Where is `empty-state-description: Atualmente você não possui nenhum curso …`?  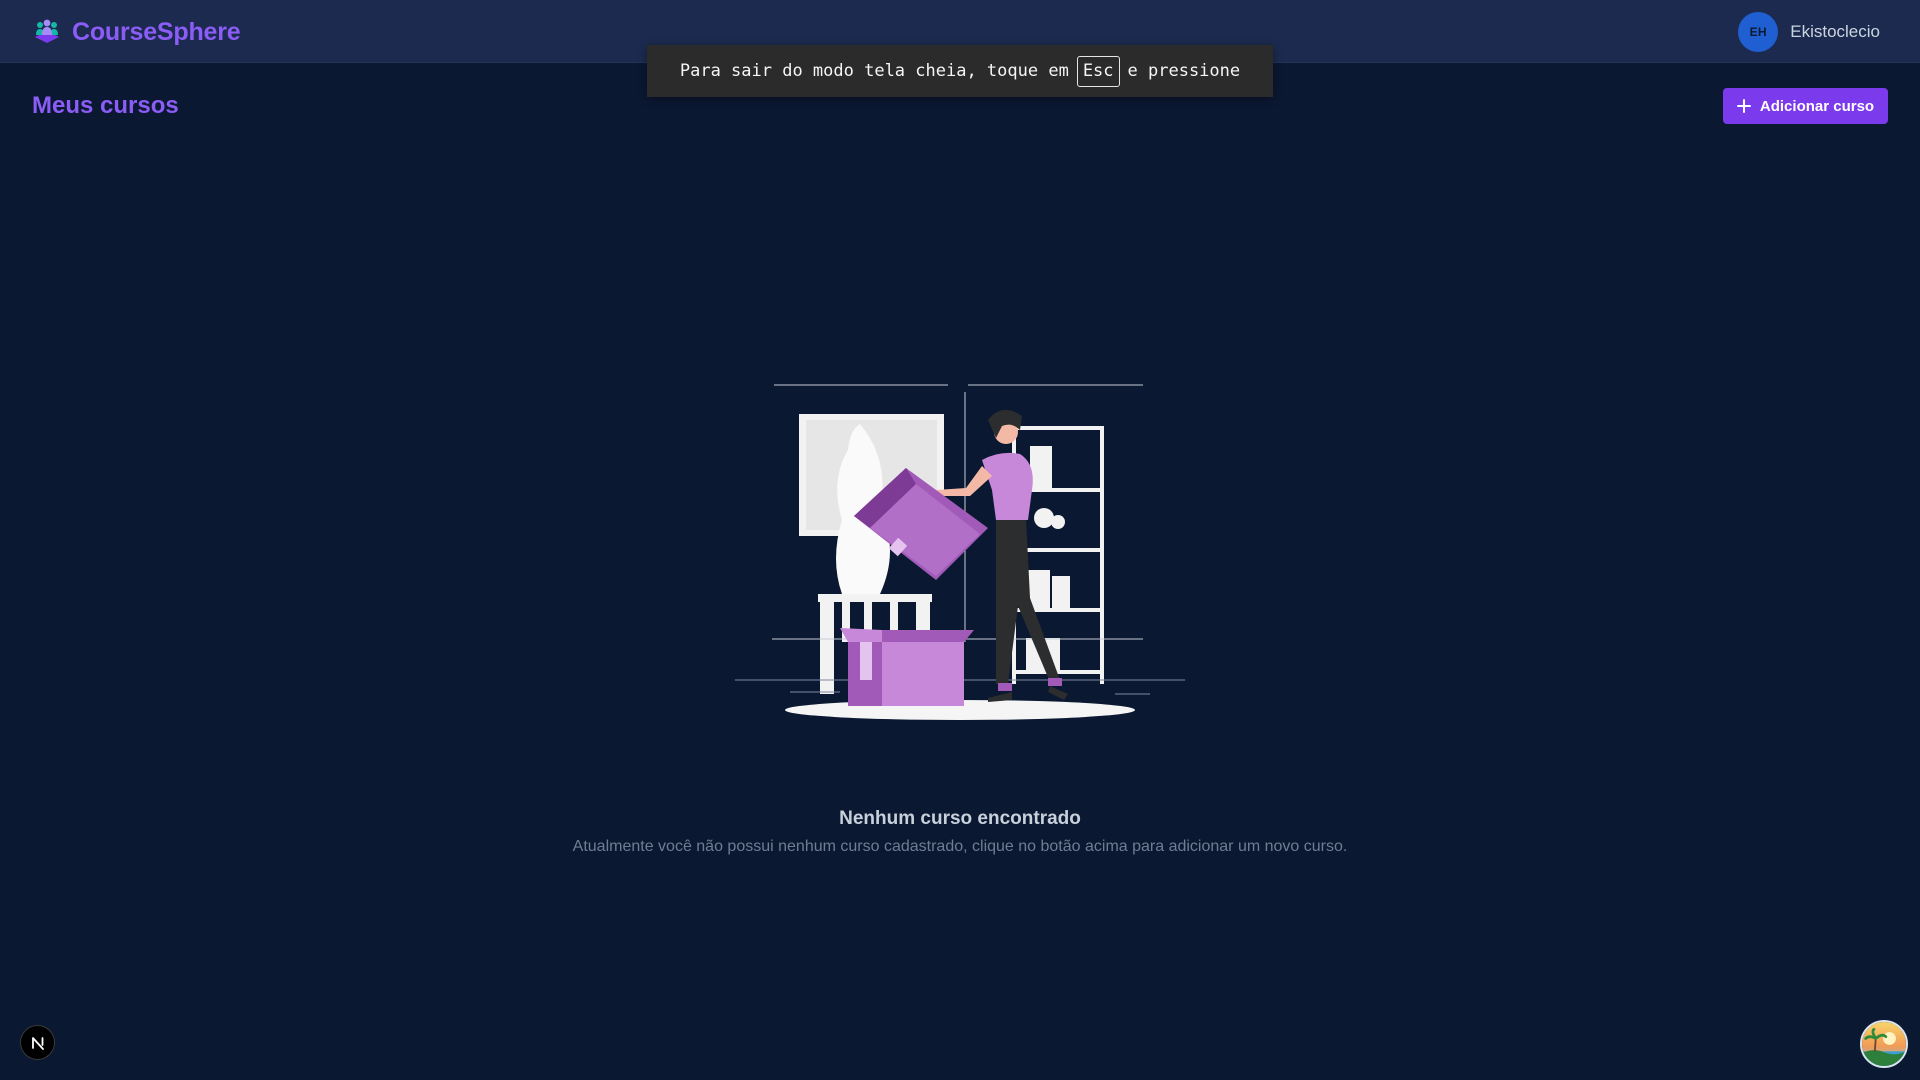
empty-state-description: Atualmente você não possui nenhum curso … is located at coordinates (960, 846).